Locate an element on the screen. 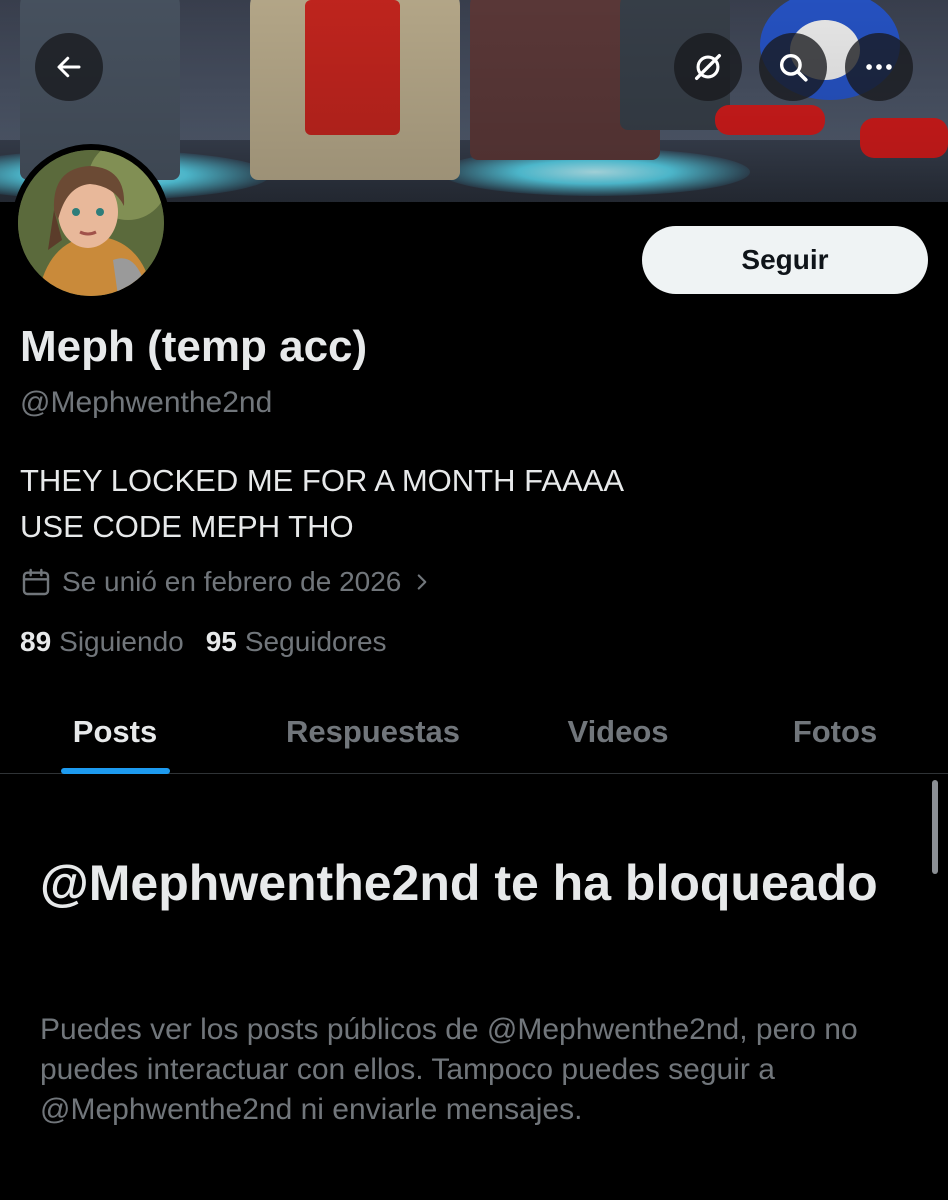 The height and width of the screenshot is (1200, 948). bio-line: USE CODE MEPH THO is located at coordinates (187, 526).